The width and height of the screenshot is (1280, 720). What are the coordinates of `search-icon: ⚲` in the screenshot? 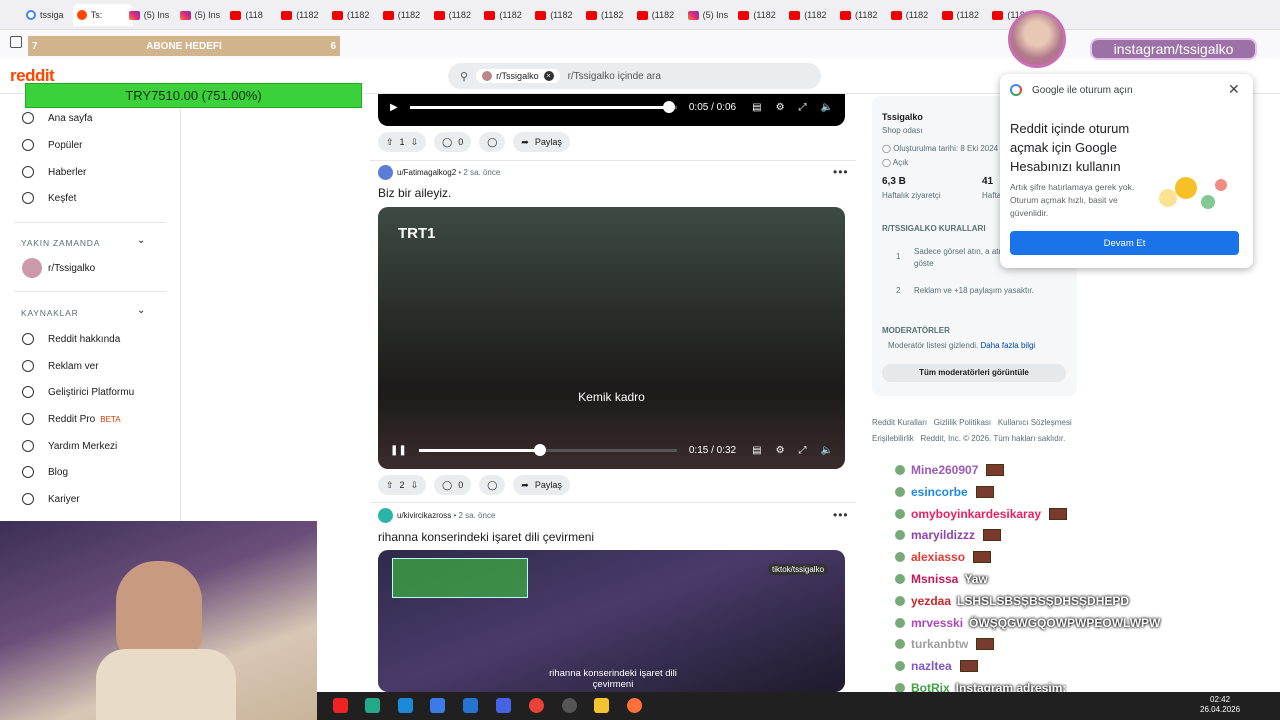 It's located at (464, 76).